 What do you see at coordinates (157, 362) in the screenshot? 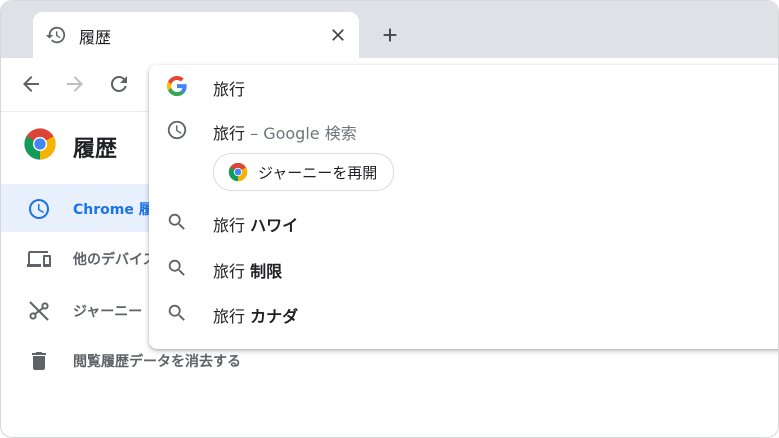
I see `sidebar-item-label: 閲覧履歴データを消去する` at bounding box center [157, 362].